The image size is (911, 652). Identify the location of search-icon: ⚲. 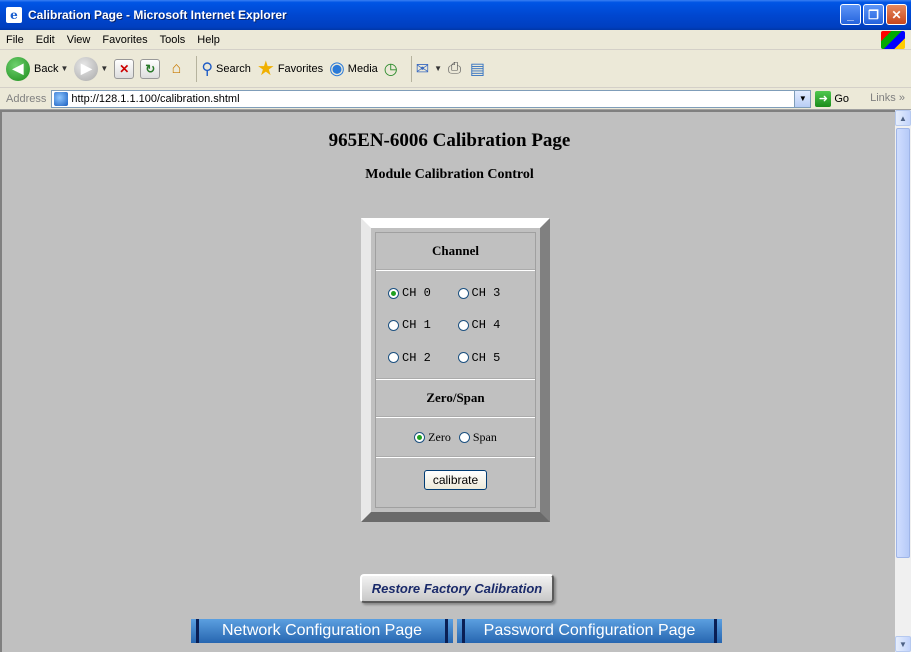
(207, 69).